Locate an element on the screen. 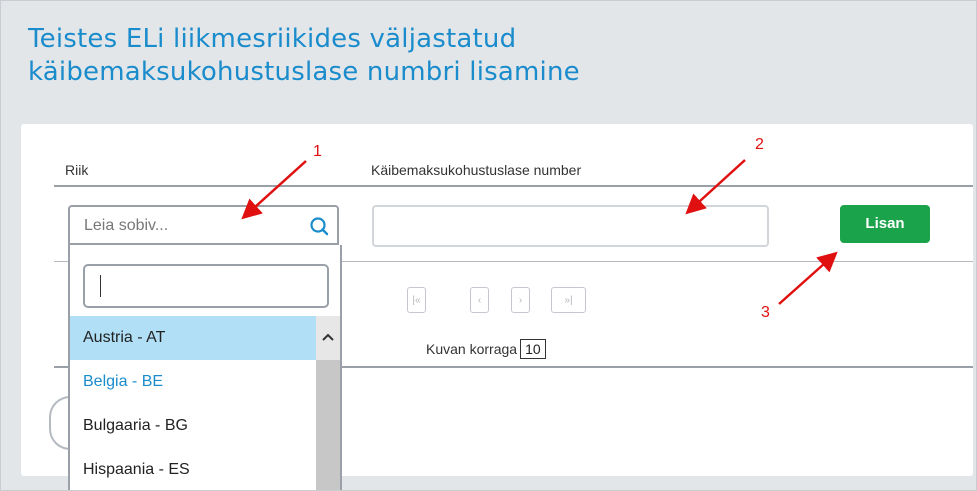 Image resolution: width=977 pixels, height=491 pixels. annotation-label-2: 2 is located at coordinates (759, 144).